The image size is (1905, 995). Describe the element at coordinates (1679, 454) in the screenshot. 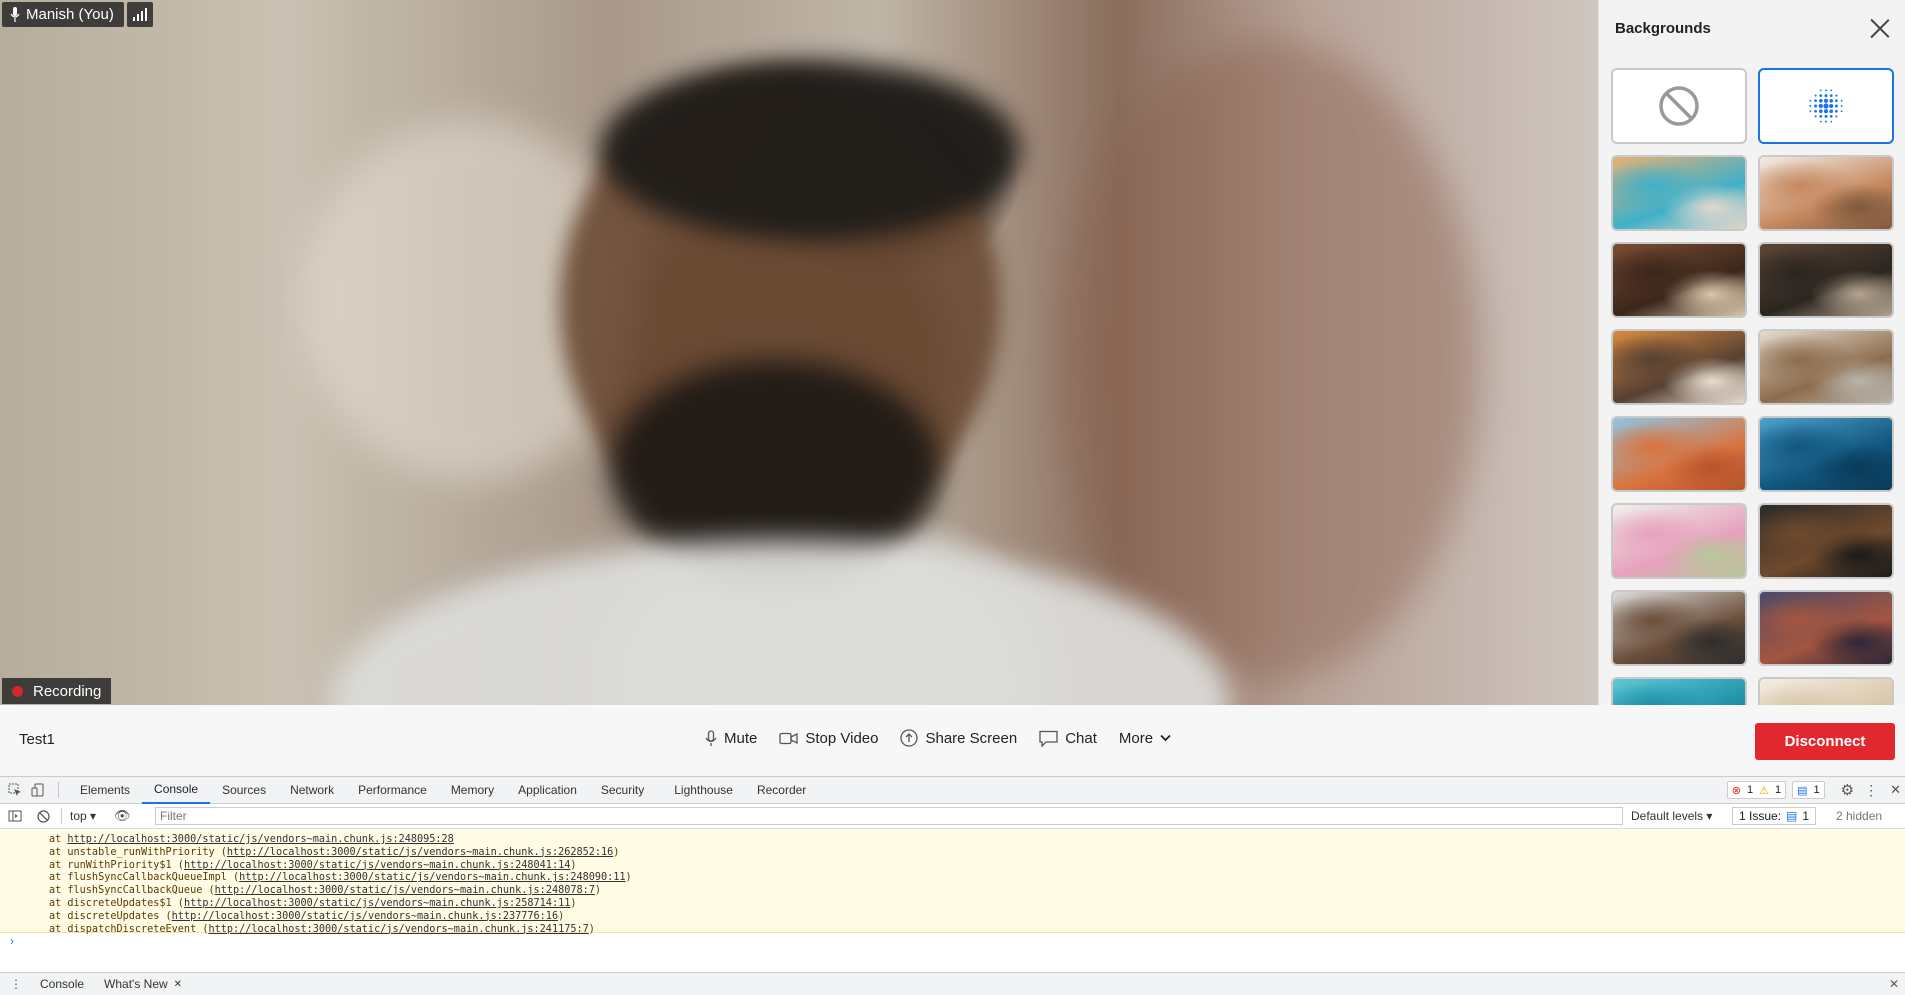

I see `background-option-desert-dunes` at that location.